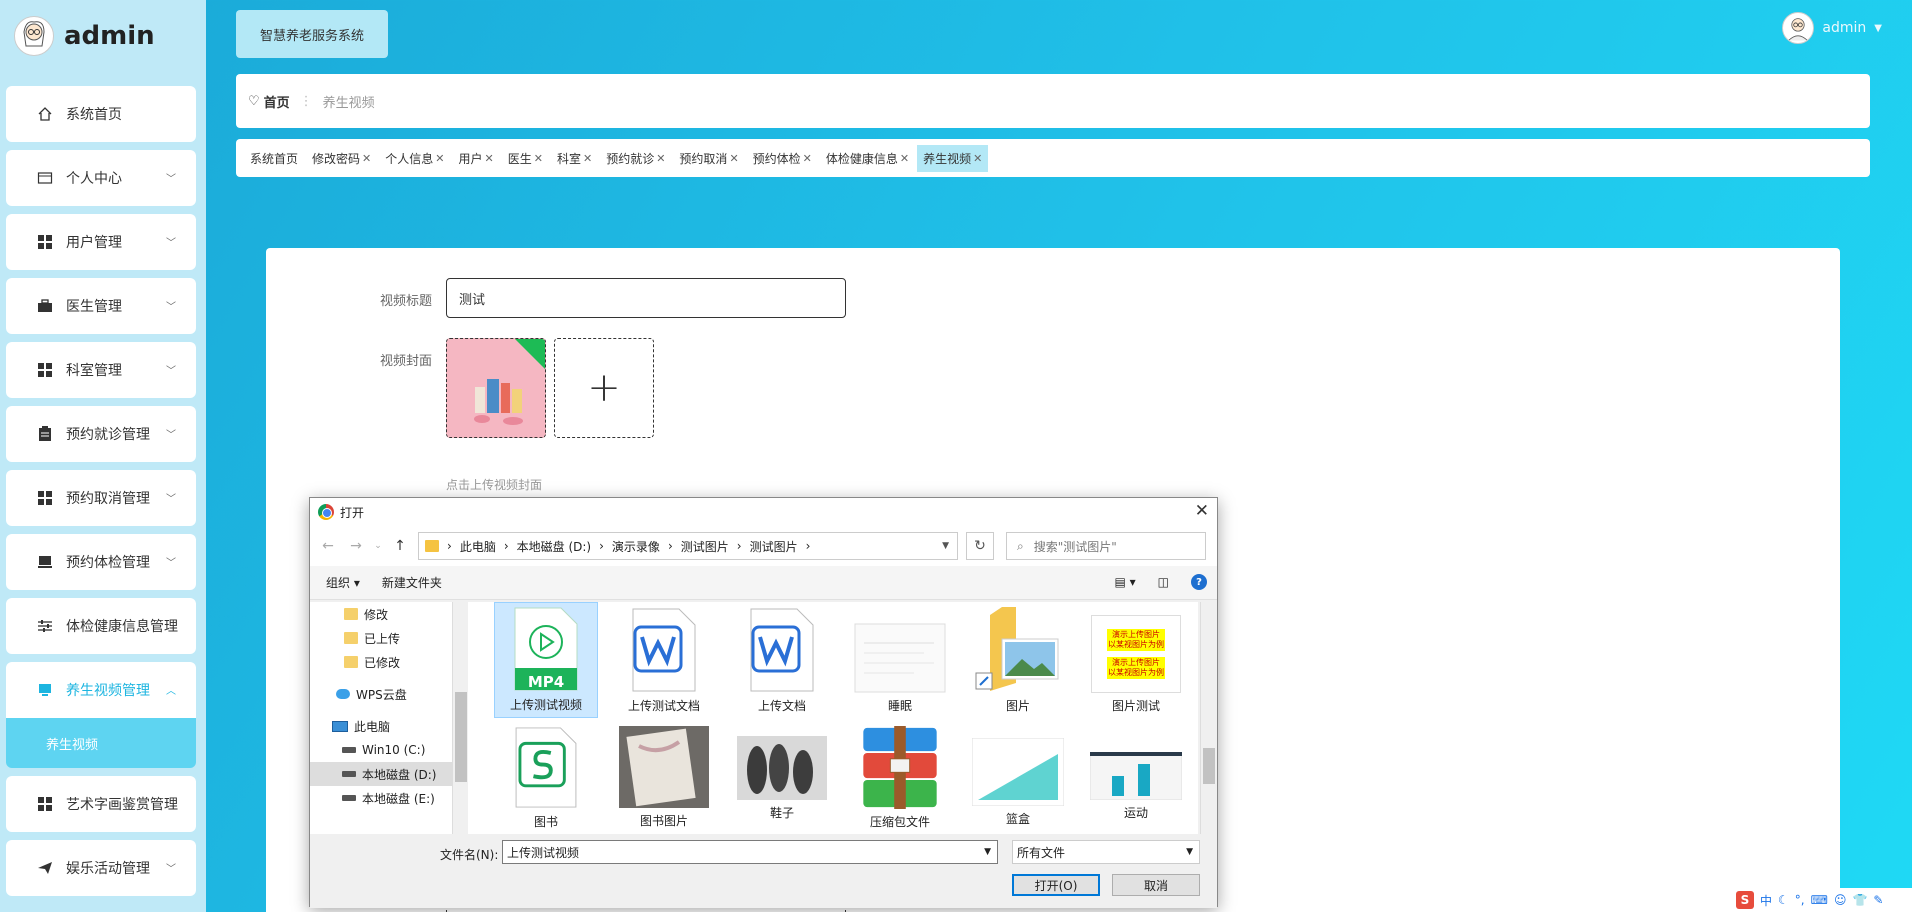 The width and height of the screenshot is (1912, 912). I want to click on tag-checkup: 预约体检 ✕, so click(782, 158).